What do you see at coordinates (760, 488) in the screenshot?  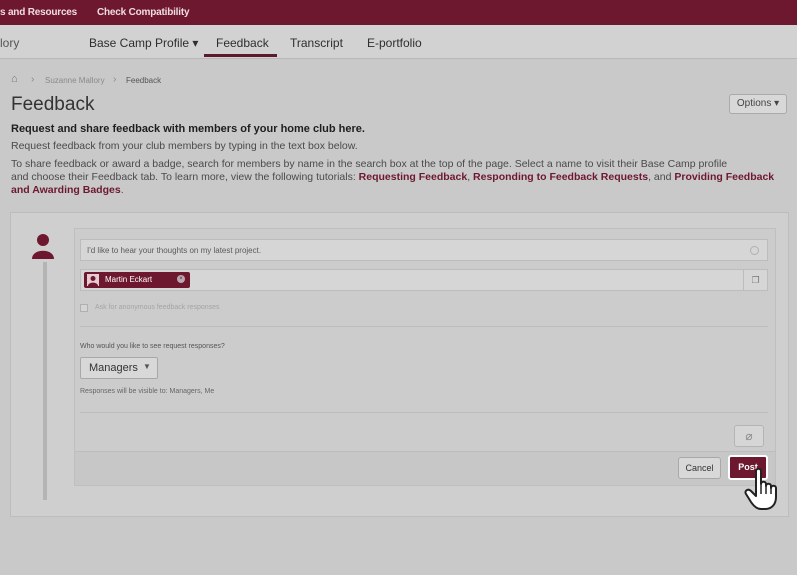 I see `hand-cursor-icon` at bounding box center [760, 488].